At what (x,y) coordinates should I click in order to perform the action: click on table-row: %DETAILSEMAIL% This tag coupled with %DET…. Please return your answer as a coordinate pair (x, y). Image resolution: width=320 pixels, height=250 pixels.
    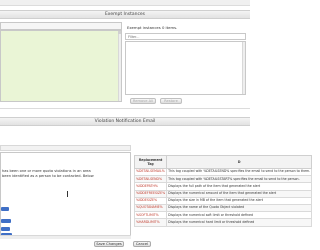
    Looking at the image, I should click on (223, 172).